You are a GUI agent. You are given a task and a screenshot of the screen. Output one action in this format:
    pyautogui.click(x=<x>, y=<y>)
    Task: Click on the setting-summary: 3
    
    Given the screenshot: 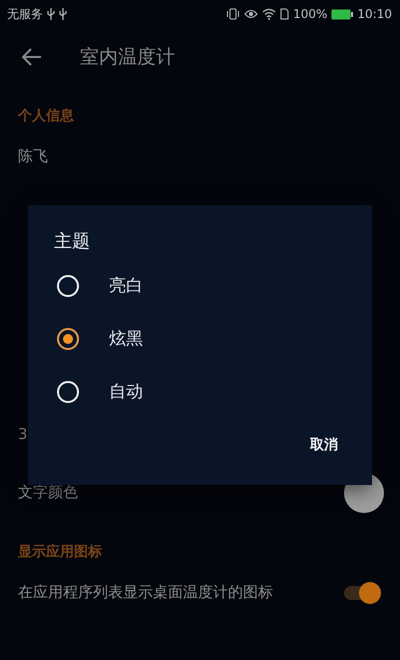 What is the action you would take?
    pyautogui.click(x=23, y=434)
    